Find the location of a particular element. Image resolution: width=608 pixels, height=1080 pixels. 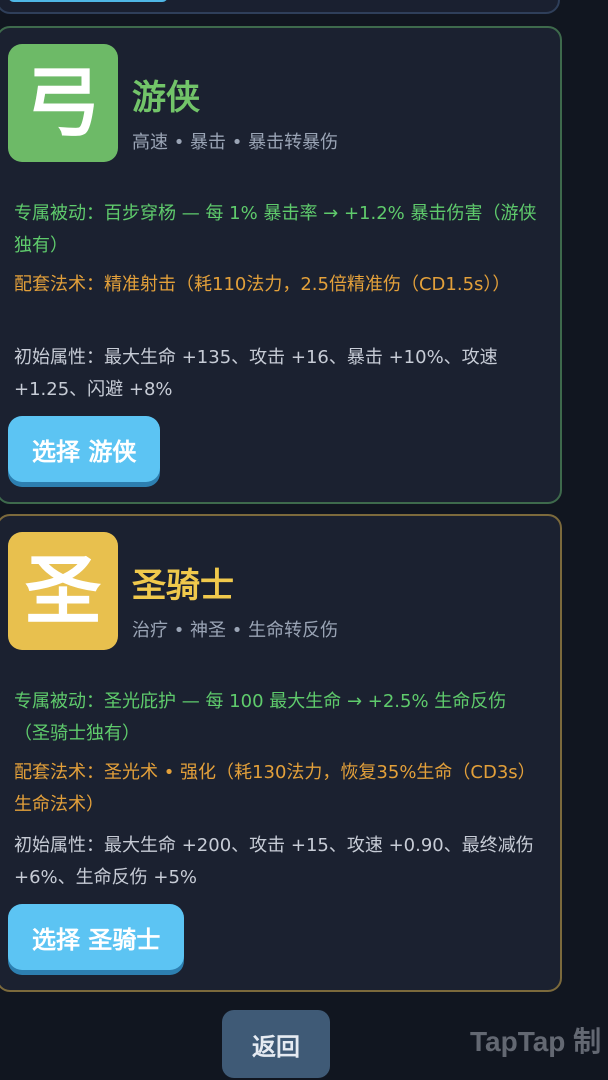

select-ranger-button: 选择 游侠 is located at coordinates (84, 449).